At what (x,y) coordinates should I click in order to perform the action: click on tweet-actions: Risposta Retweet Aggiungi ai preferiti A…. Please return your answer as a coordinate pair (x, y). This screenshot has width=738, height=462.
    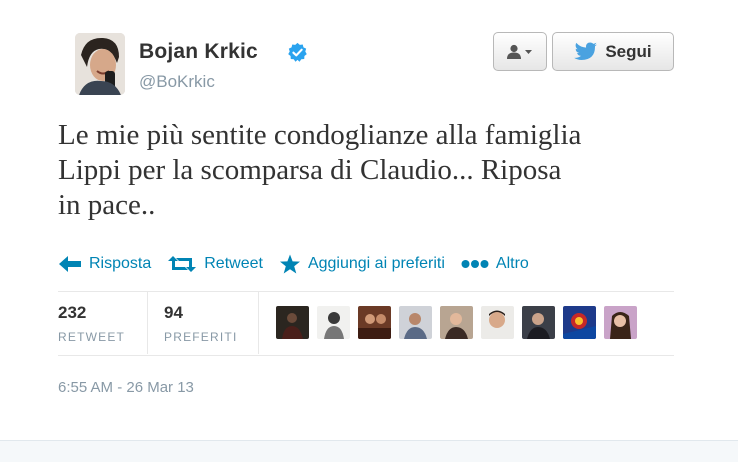
    Looking at the image, I should click on (301, 264).